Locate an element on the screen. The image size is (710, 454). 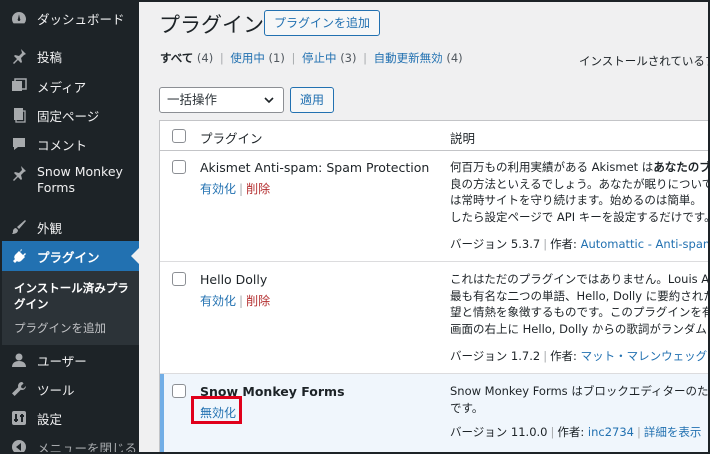
description-line: です。 is located at coordinates (467, 407).